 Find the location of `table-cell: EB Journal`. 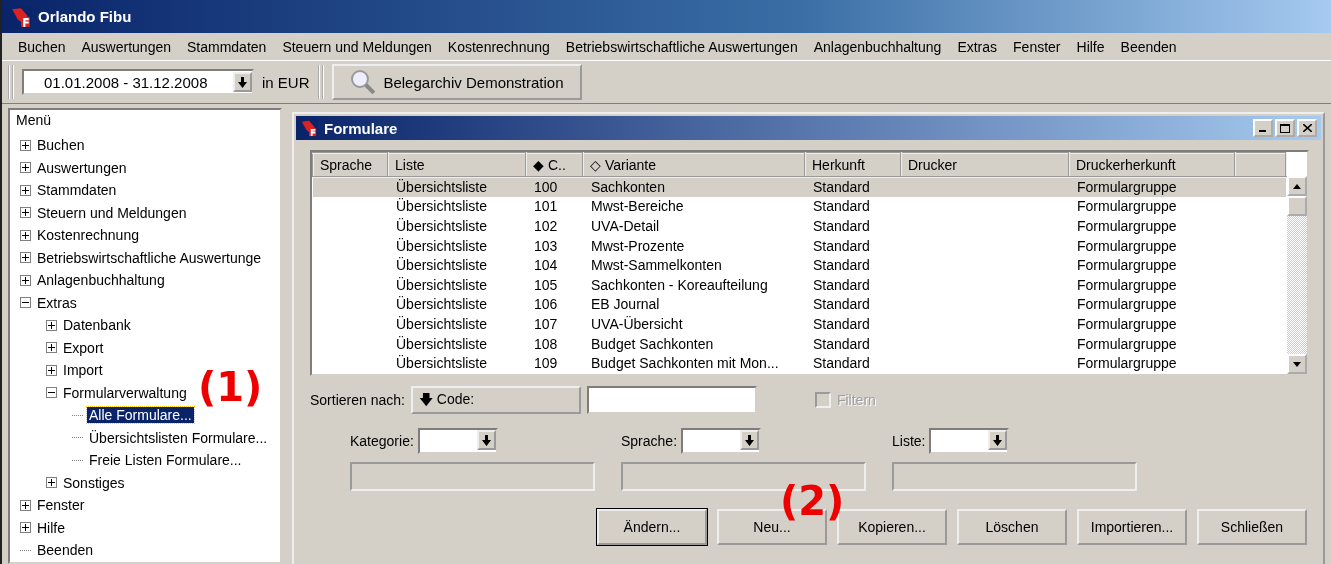

table-cell: EB Journal is located at coordinates (625, 304).